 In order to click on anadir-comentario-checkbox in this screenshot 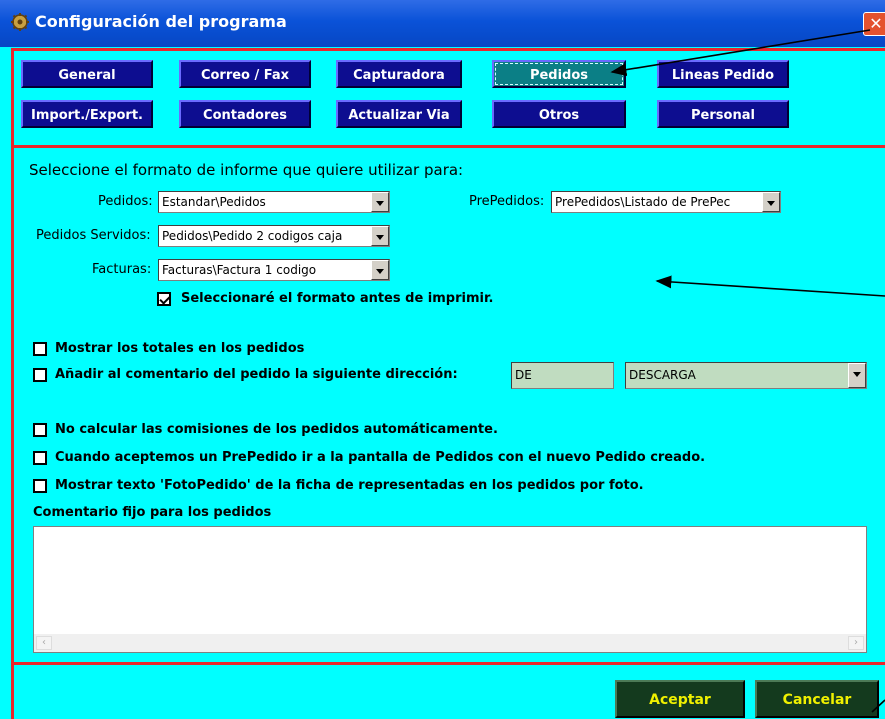, I will do `click(40, 375)`.